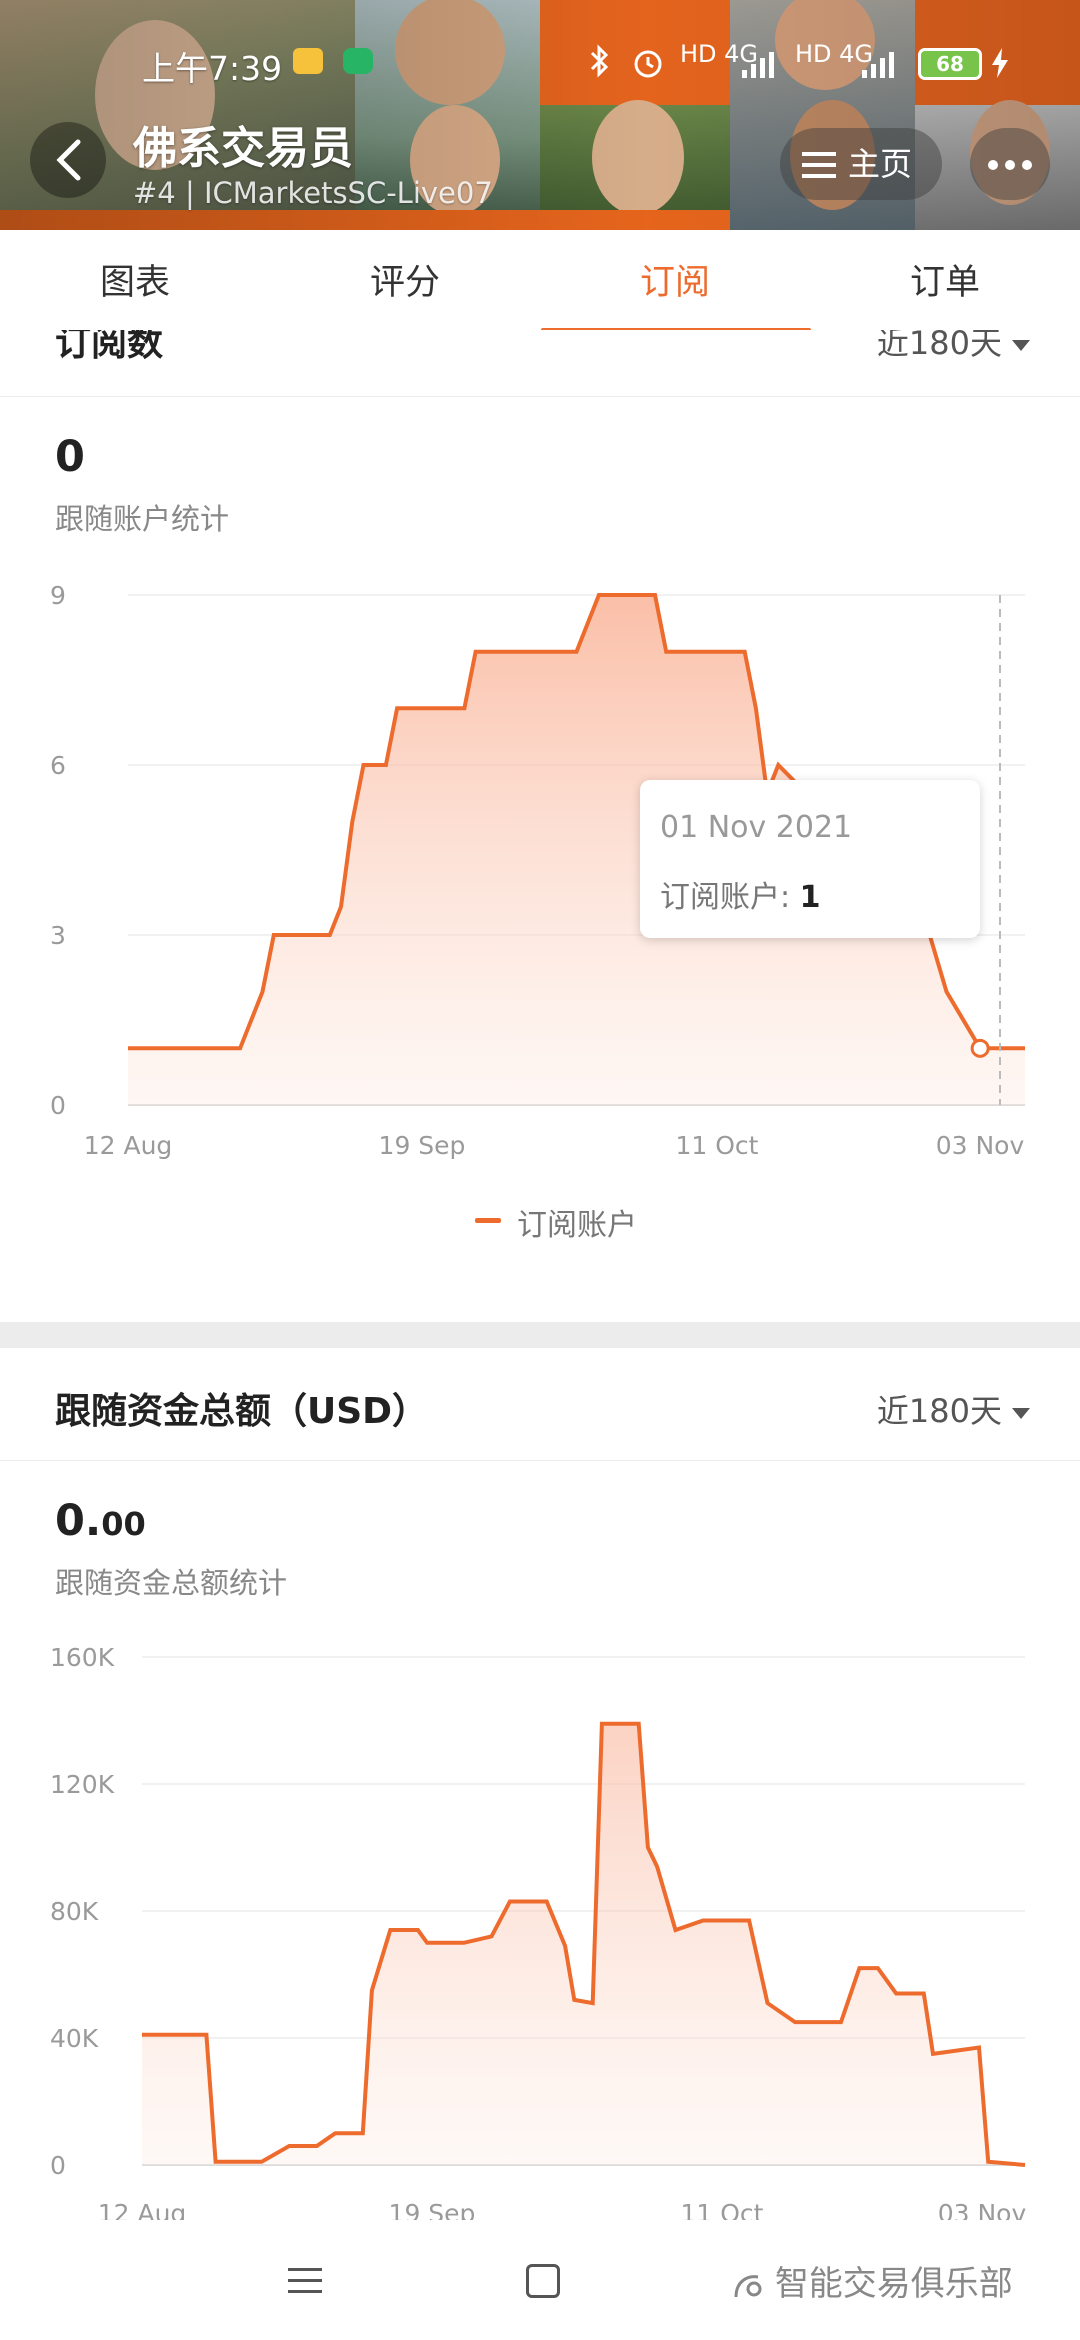  I want to click on chart-tooltip: 01 Nov 2021 订阅账户: 1, so click(810, 859).